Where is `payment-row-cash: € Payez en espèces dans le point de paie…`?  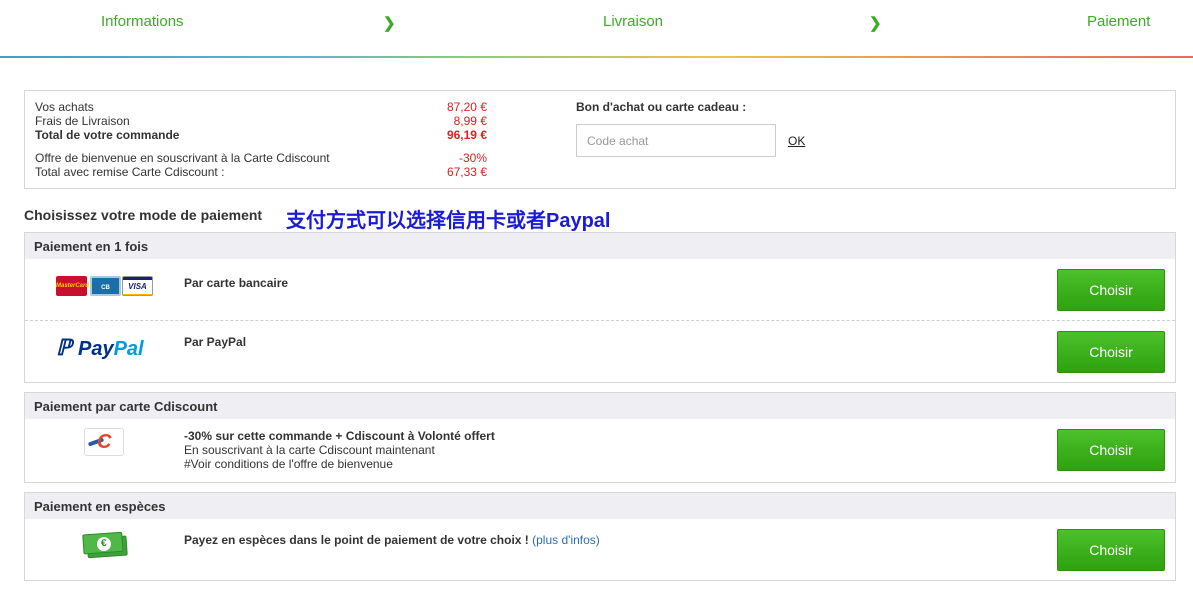 payment-row-cash: € Payez en espèces dans le point de paie… is located at coordinates (600, 550).